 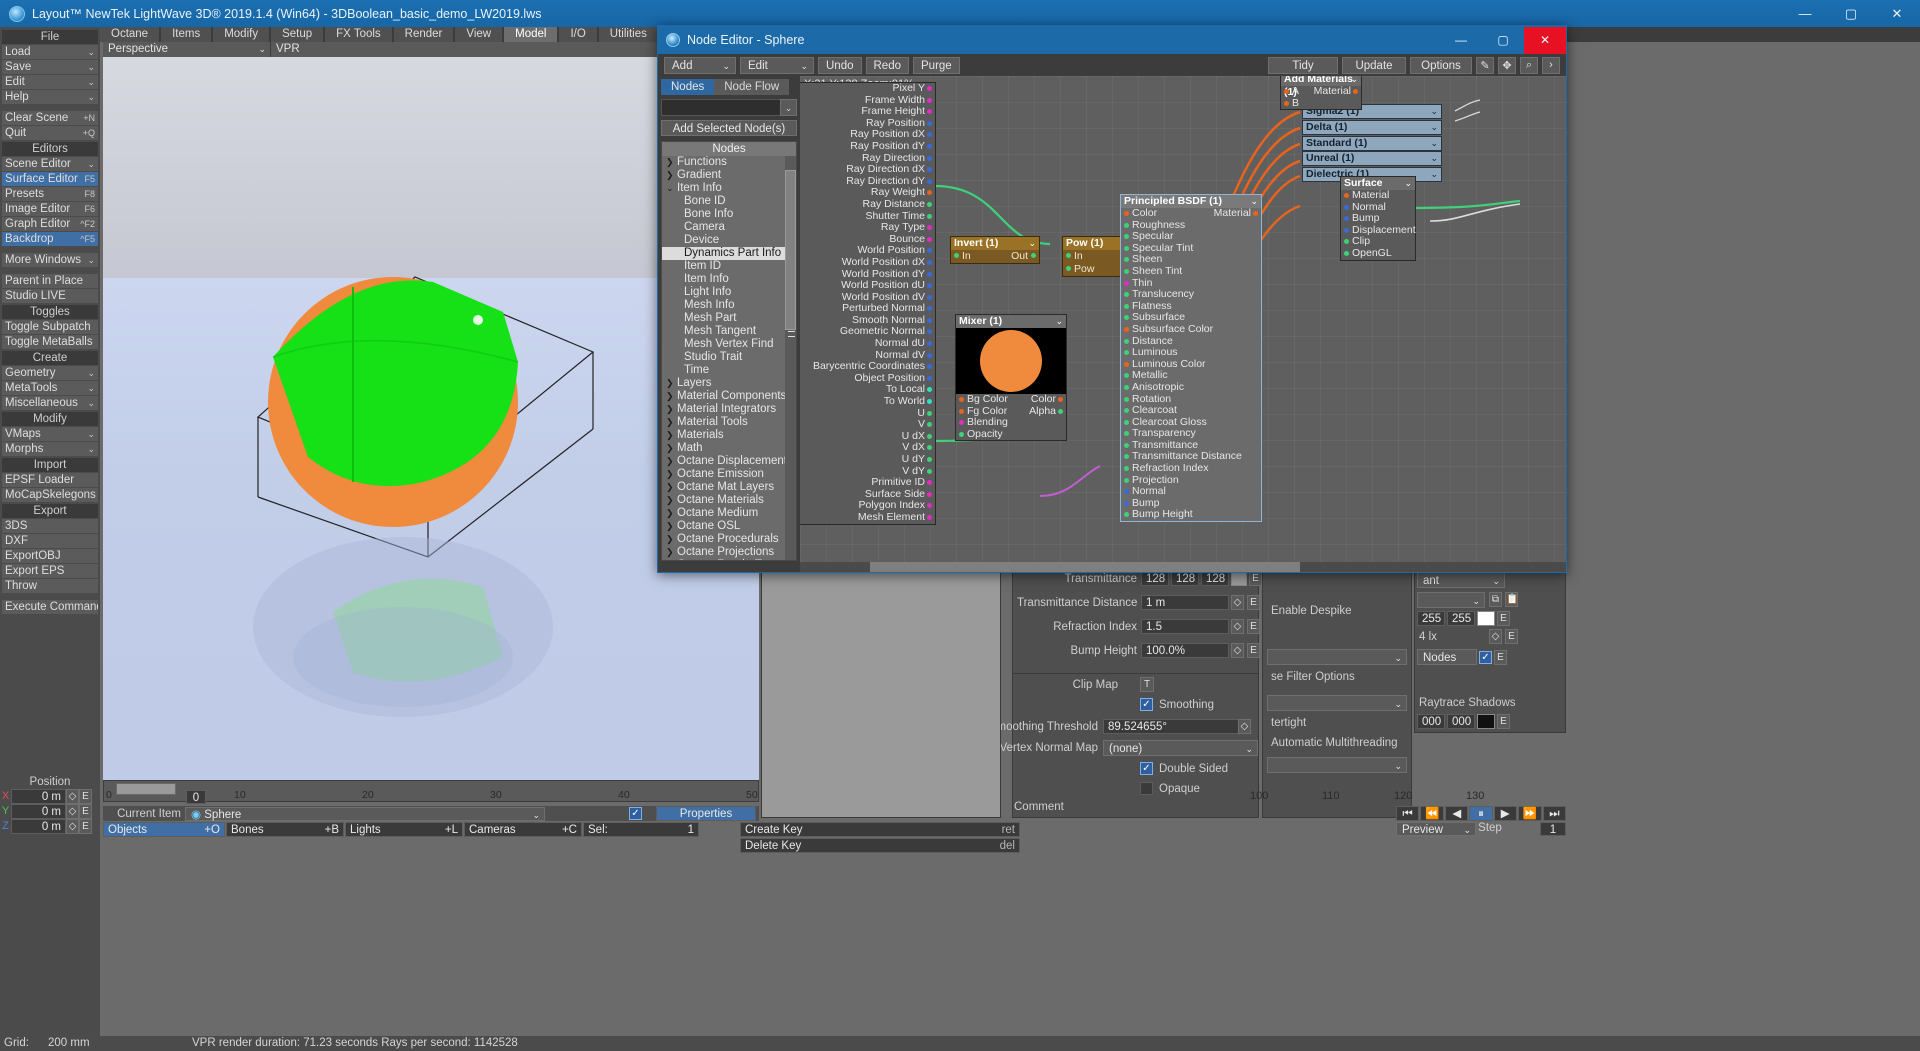 What do you see at coordinates (85, 796) in the screenshot?
I see `axis-edit-button-x: E` at bounding box center [85, 796].